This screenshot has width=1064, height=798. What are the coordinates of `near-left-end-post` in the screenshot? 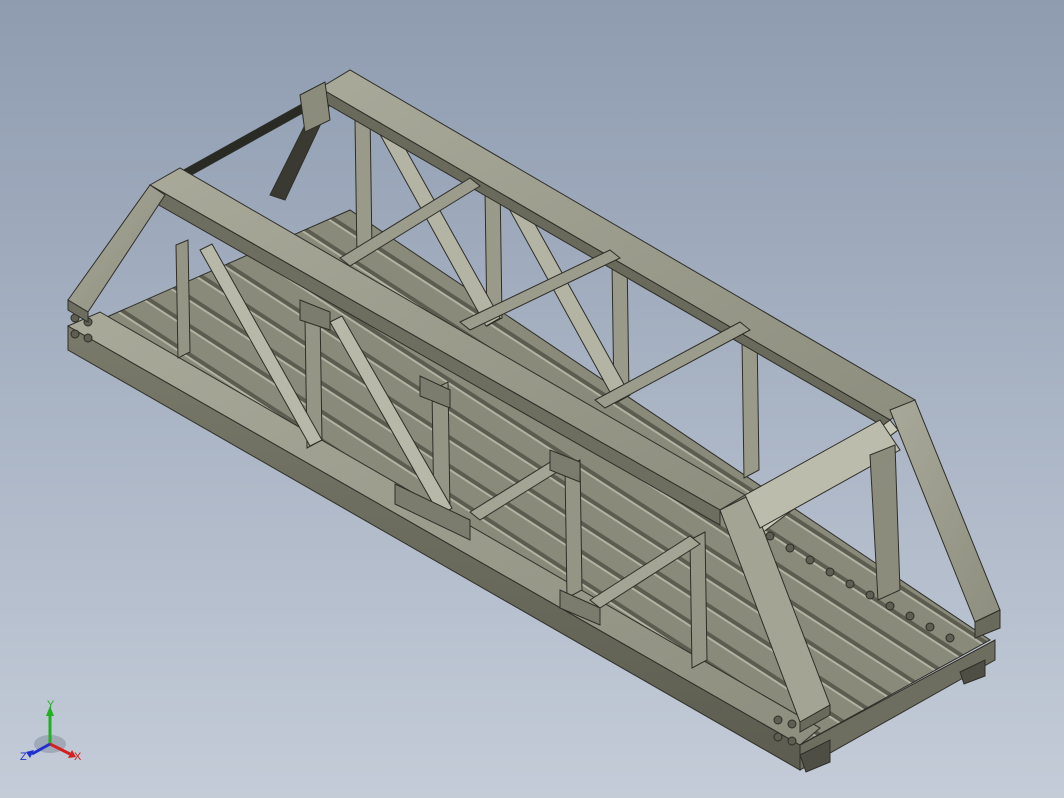 It's located at (116, 248).